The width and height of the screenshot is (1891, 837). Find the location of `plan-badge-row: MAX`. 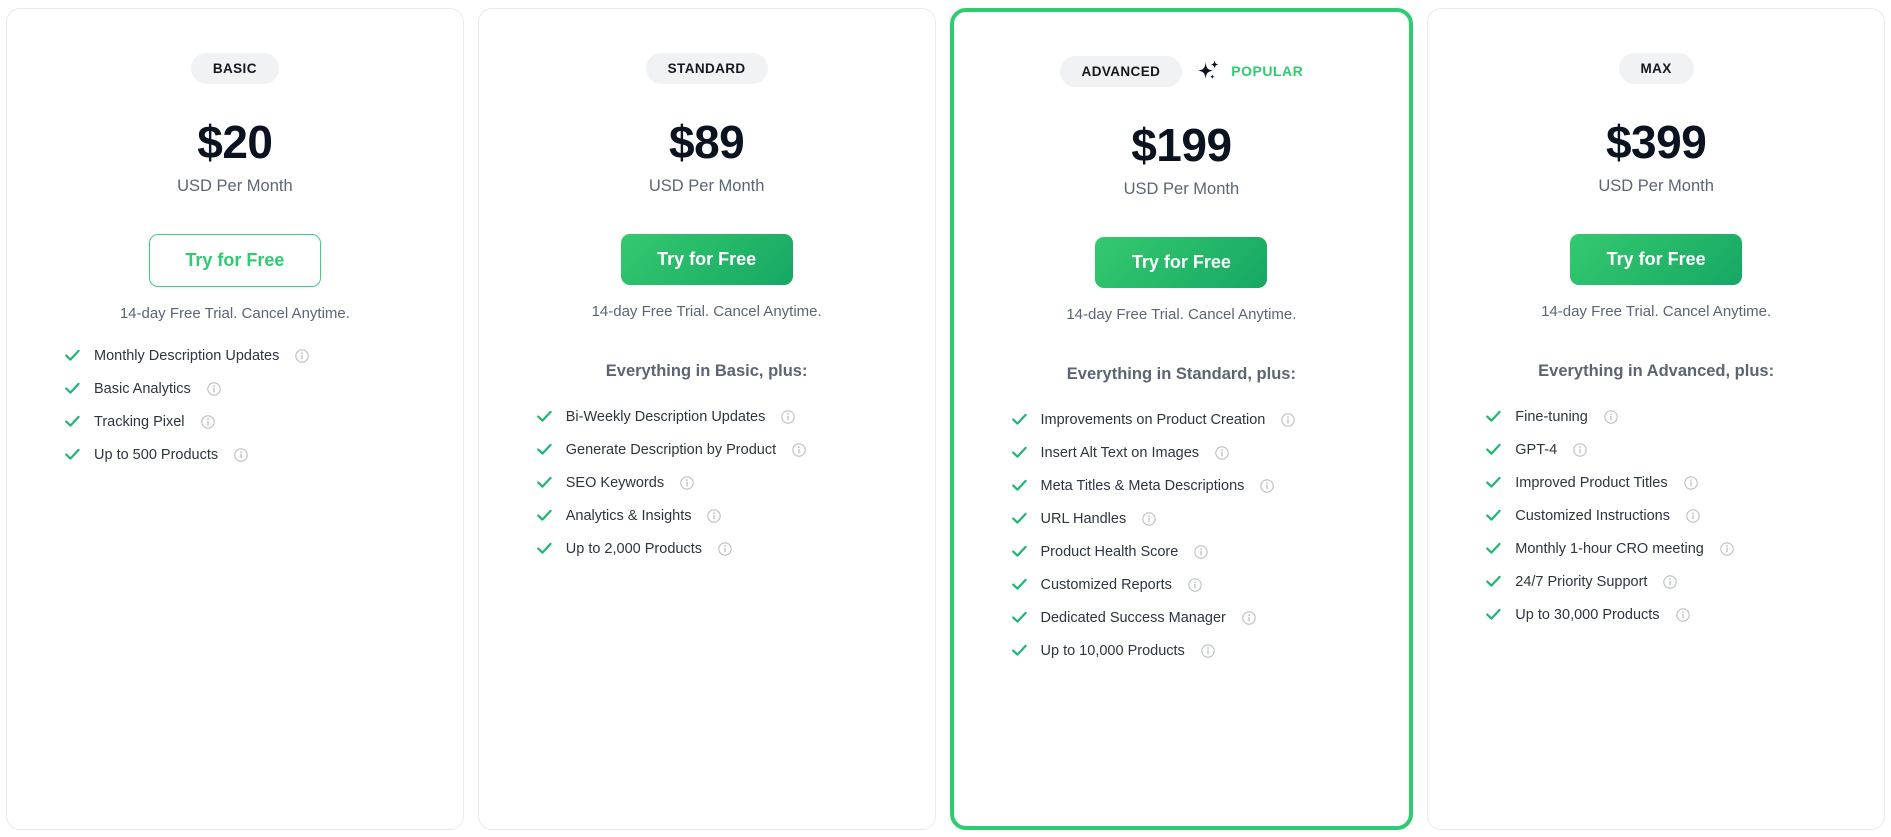

plan-badge-row: MAX is located at coordinates (1656, 68).